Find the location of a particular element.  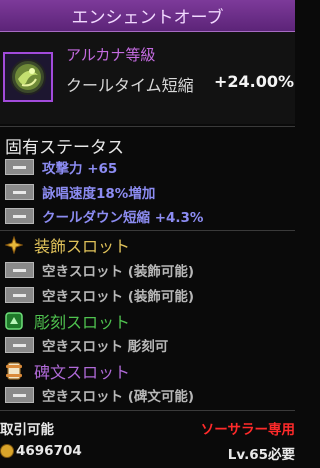

price-value: 4696704 is located at coordinates (49, 451).